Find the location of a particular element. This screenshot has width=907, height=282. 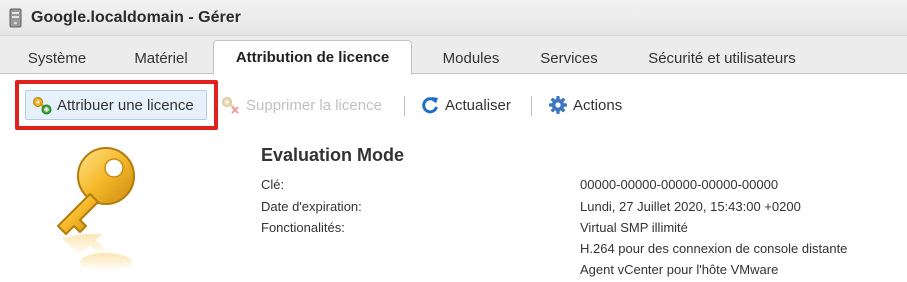

refresh-button: Actualiser is located at coordinates (465, 105).